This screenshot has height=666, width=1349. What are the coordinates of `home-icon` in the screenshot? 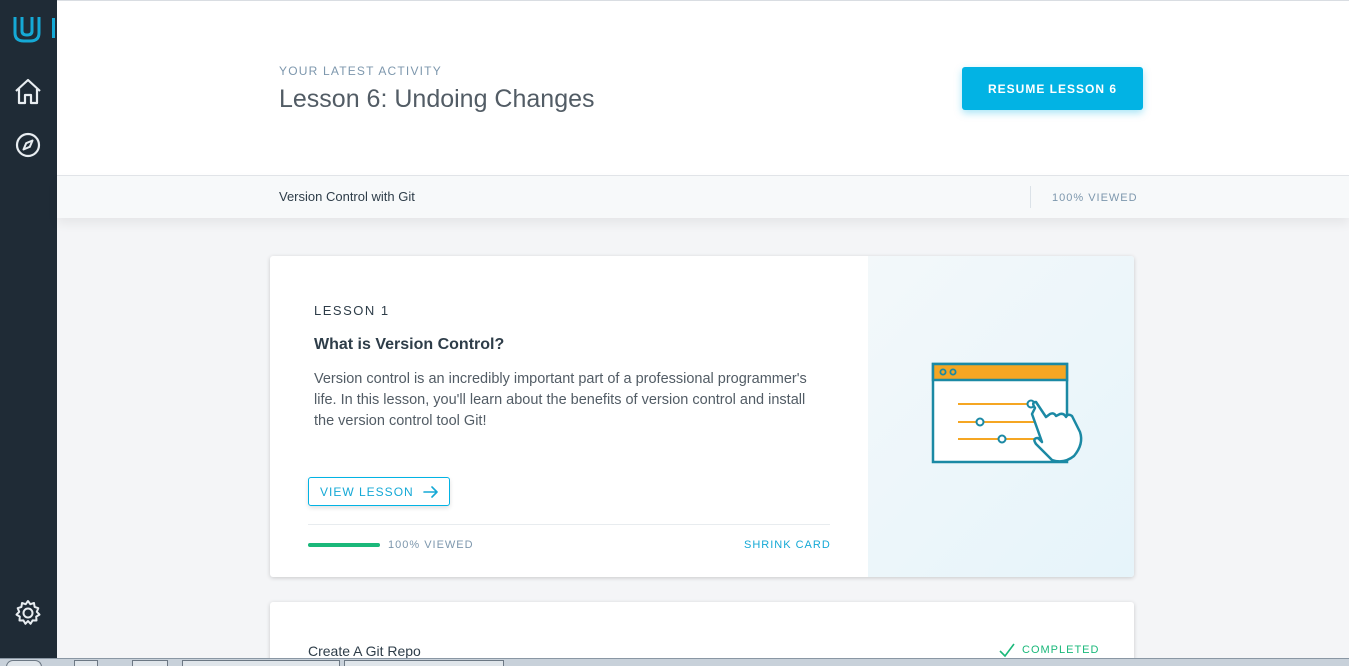 It's located at (28, 92).